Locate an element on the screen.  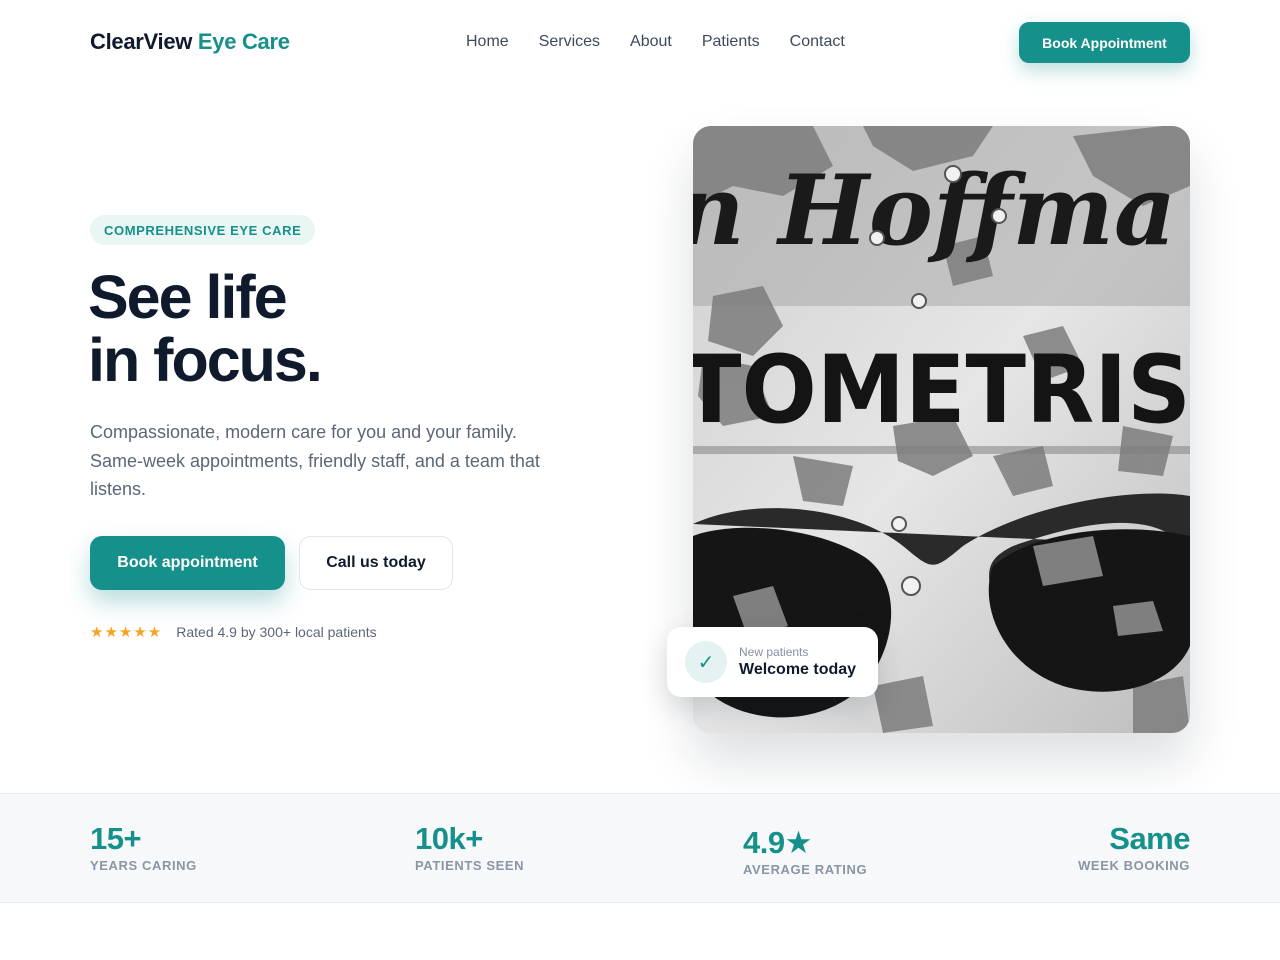
nav-link-contact: Contact is located at coordinates (817, 42).